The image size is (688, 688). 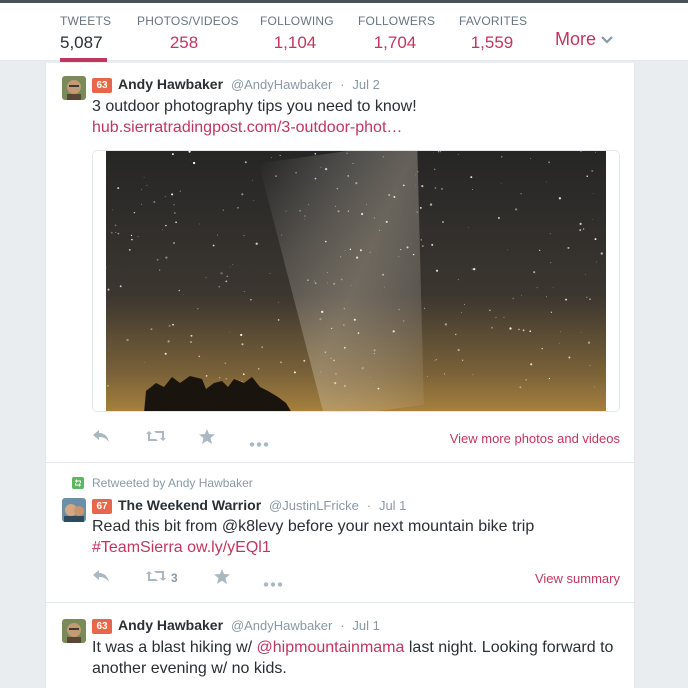 What do you see at coordinates (172, 483) in the screenshot?
I see `retweet-context-text: Retweeted by Andy Hawbaker` at bounding box center [172, 483].